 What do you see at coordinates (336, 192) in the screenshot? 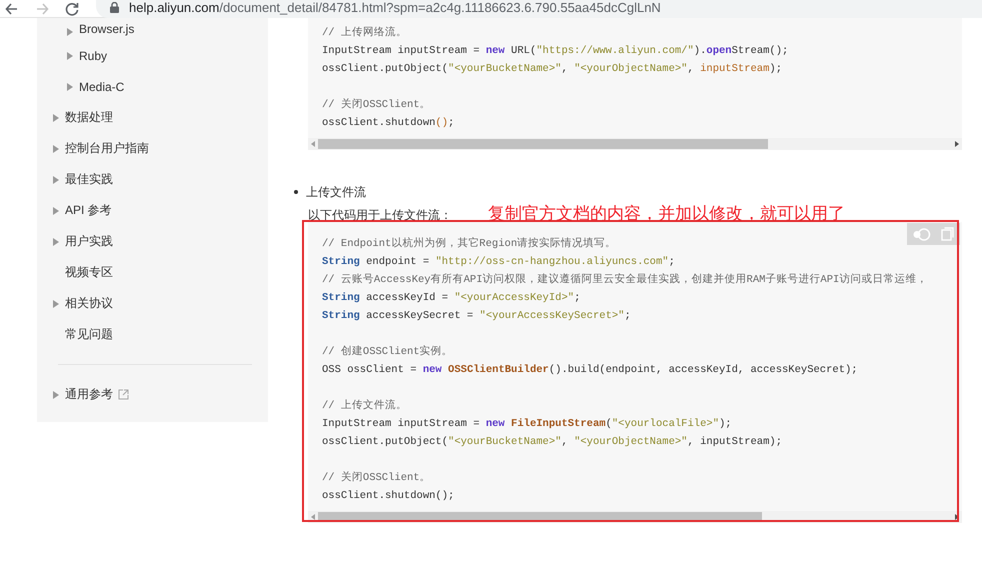
I see `list-item: 上传文件流` at bounding box center [336, 192].